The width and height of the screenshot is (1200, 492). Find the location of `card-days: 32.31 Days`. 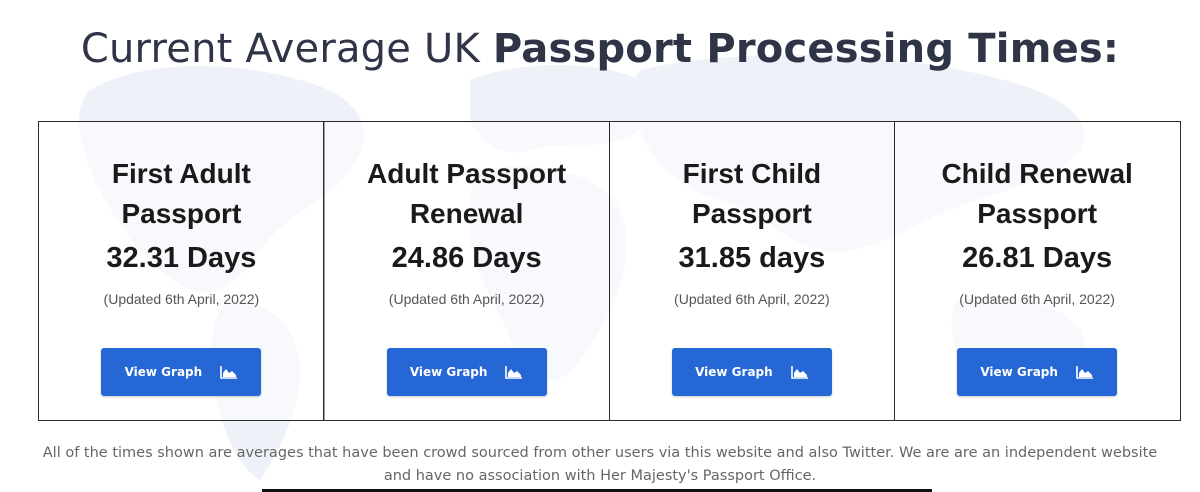

card-days: 32.31 Days is located at coordinates (181, 258).